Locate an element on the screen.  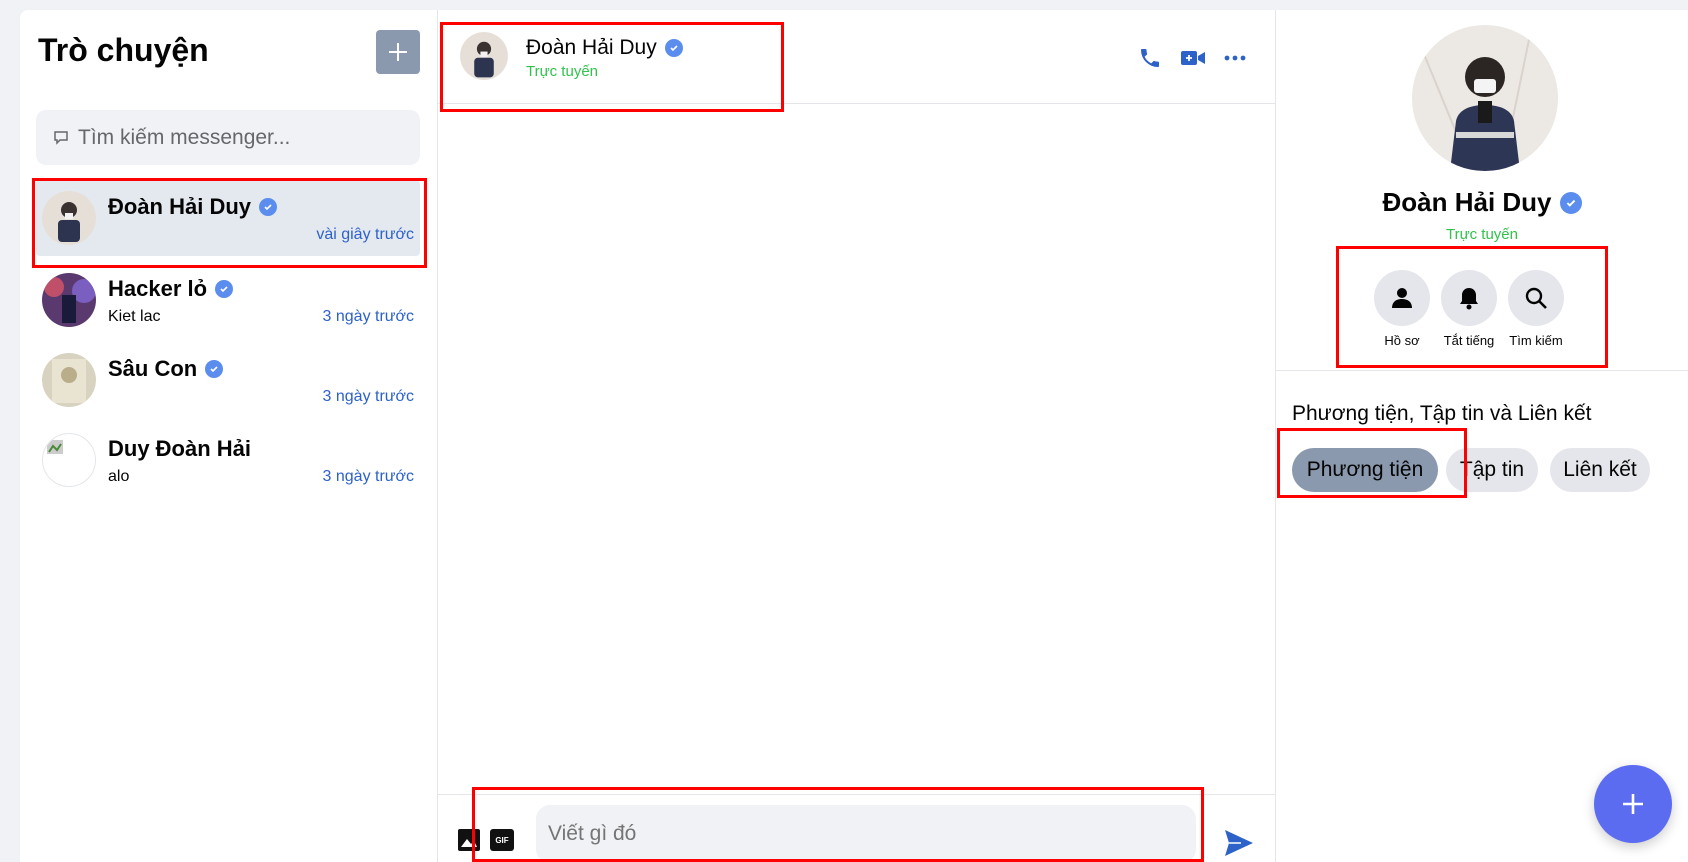
conversation-item: Hacker lỏ Kiet lac 3 ngày trước is located at coordinates (228, 300).